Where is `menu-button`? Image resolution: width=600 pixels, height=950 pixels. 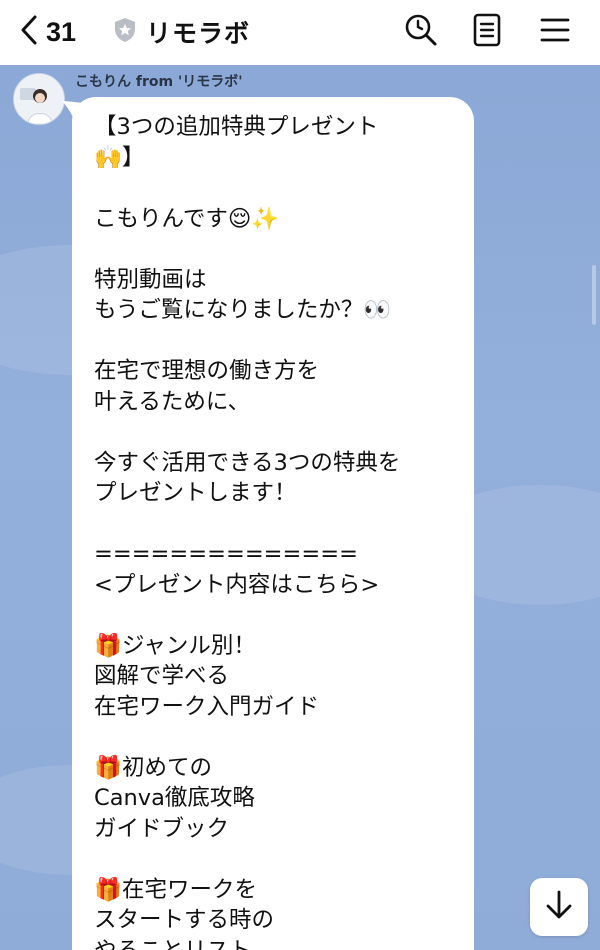
menu-button is located at coordinates (555, 32).